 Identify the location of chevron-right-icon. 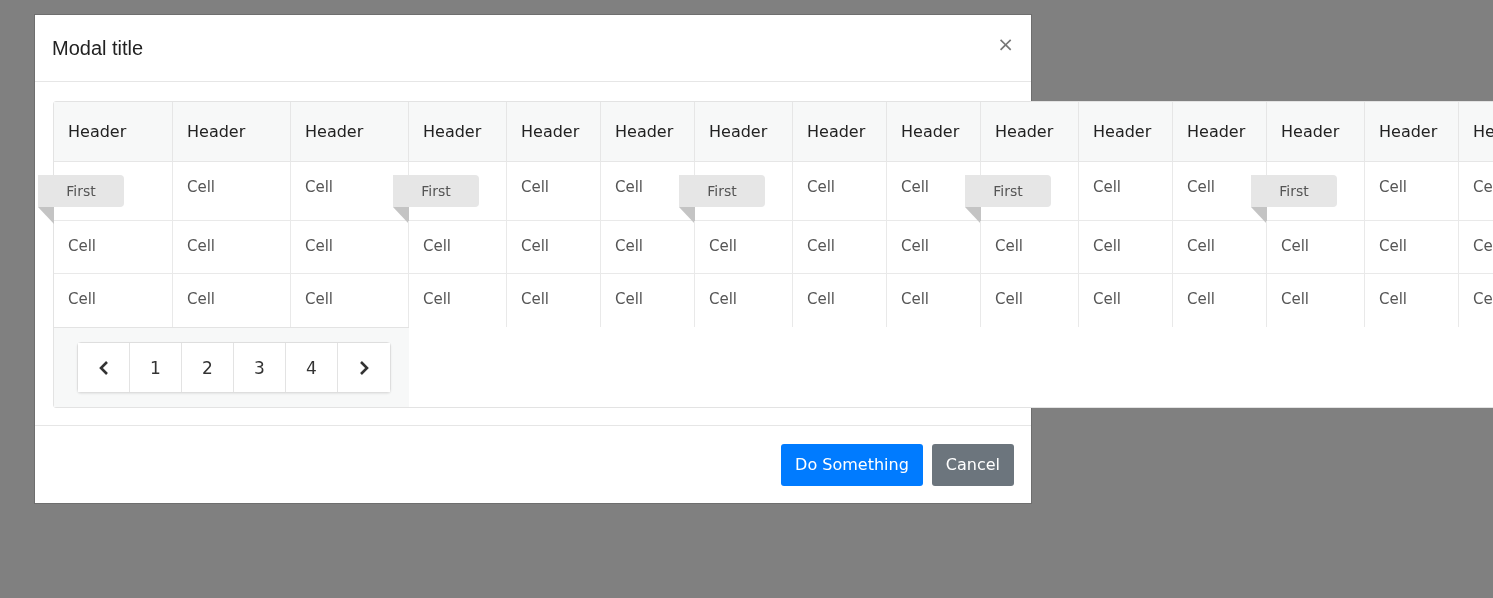
(364, 367).